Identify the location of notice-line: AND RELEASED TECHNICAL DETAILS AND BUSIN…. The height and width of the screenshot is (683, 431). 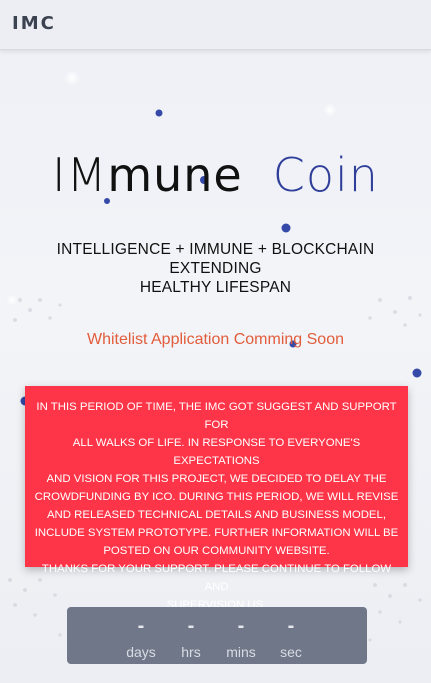
(216, 515).